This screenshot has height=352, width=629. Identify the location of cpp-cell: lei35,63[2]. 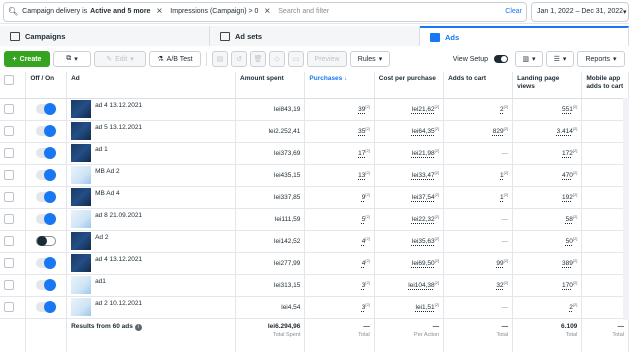
(409, 241).